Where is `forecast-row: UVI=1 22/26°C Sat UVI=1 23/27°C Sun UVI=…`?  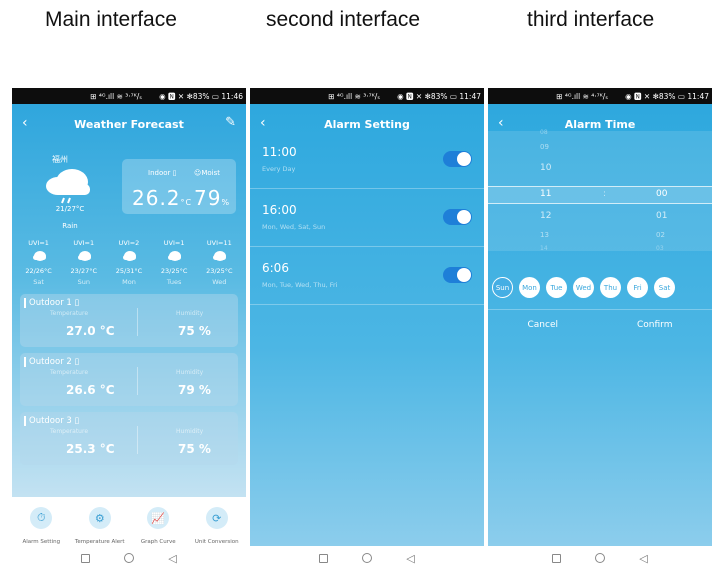
forecast-row: UVI=1 22/26°C Sat UVI=1 23/27°C Sun UVI=… is located at coordinates (129, 262).